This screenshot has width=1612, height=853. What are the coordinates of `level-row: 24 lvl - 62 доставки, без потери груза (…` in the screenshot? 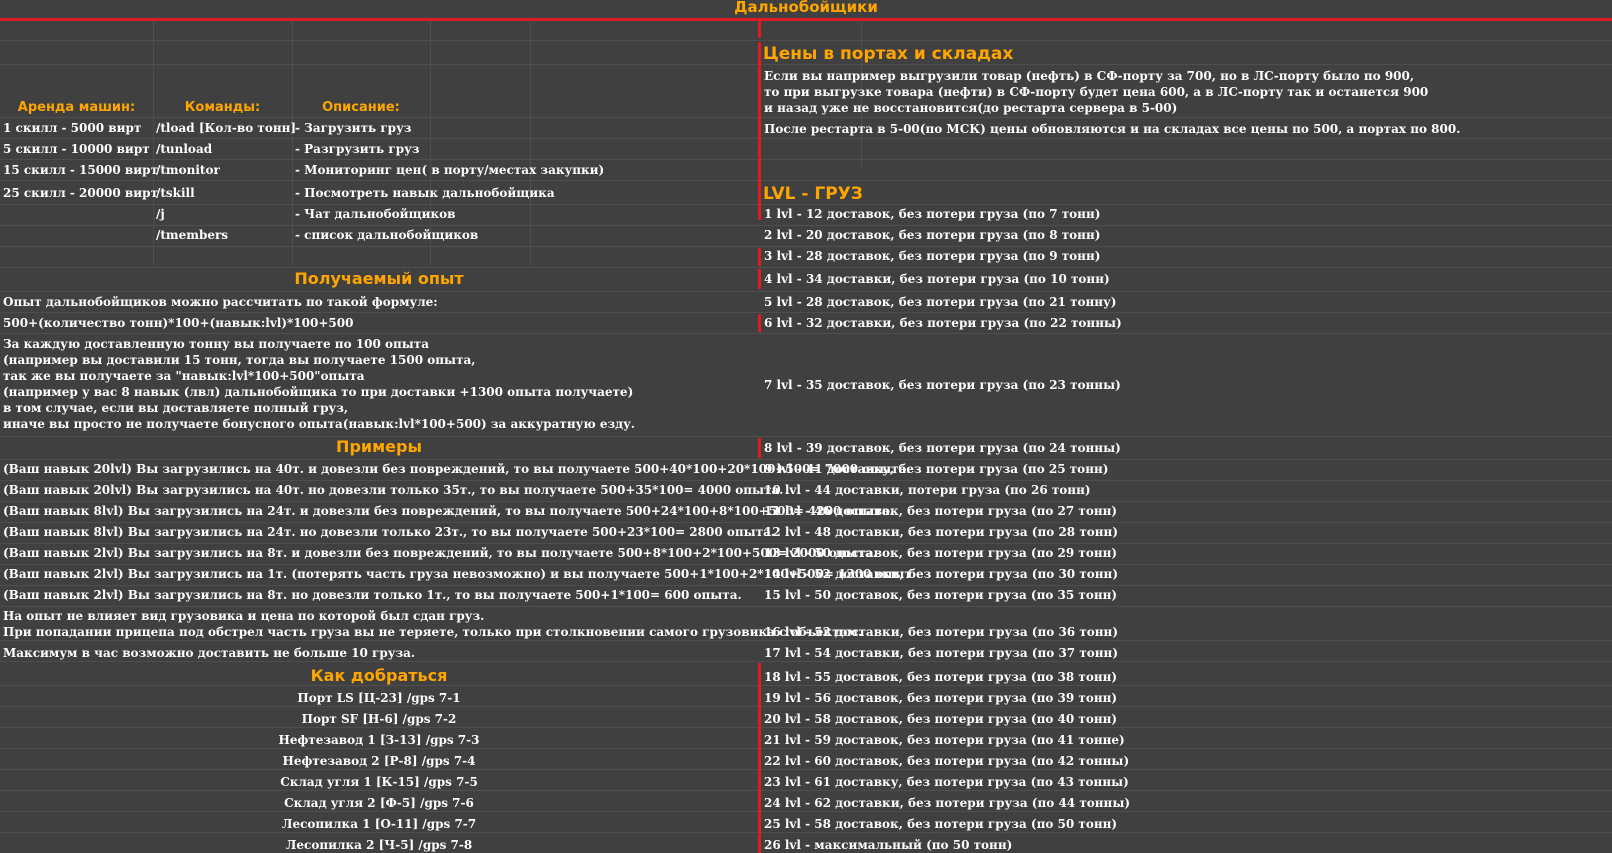 It's located at (947, 803).